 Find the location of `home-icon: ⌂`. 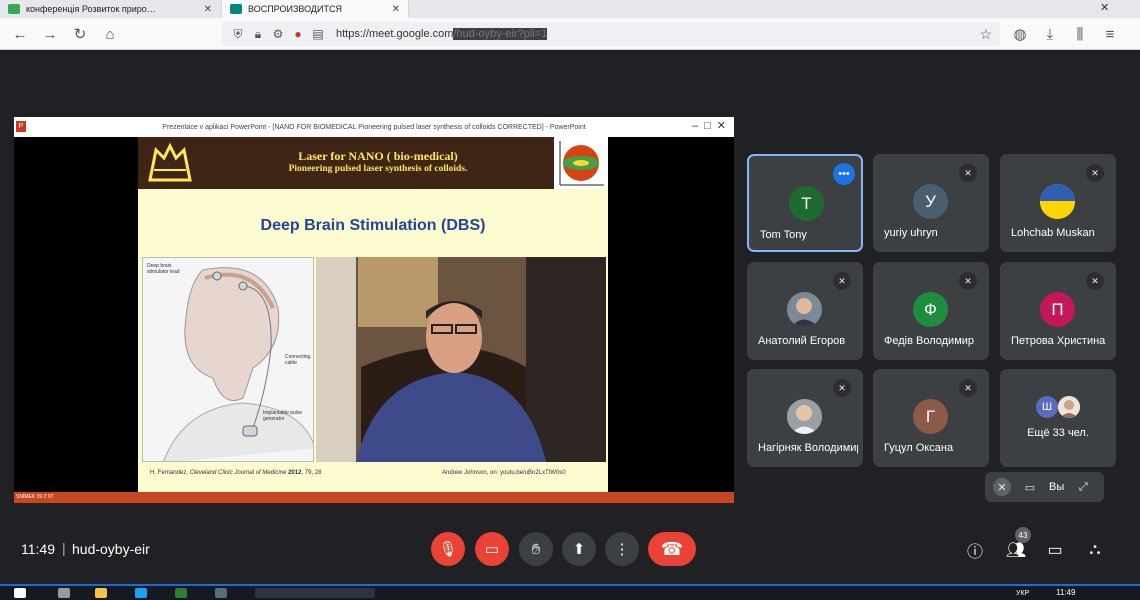

home-icon: ⌂ is located at coordinates (110, 34).